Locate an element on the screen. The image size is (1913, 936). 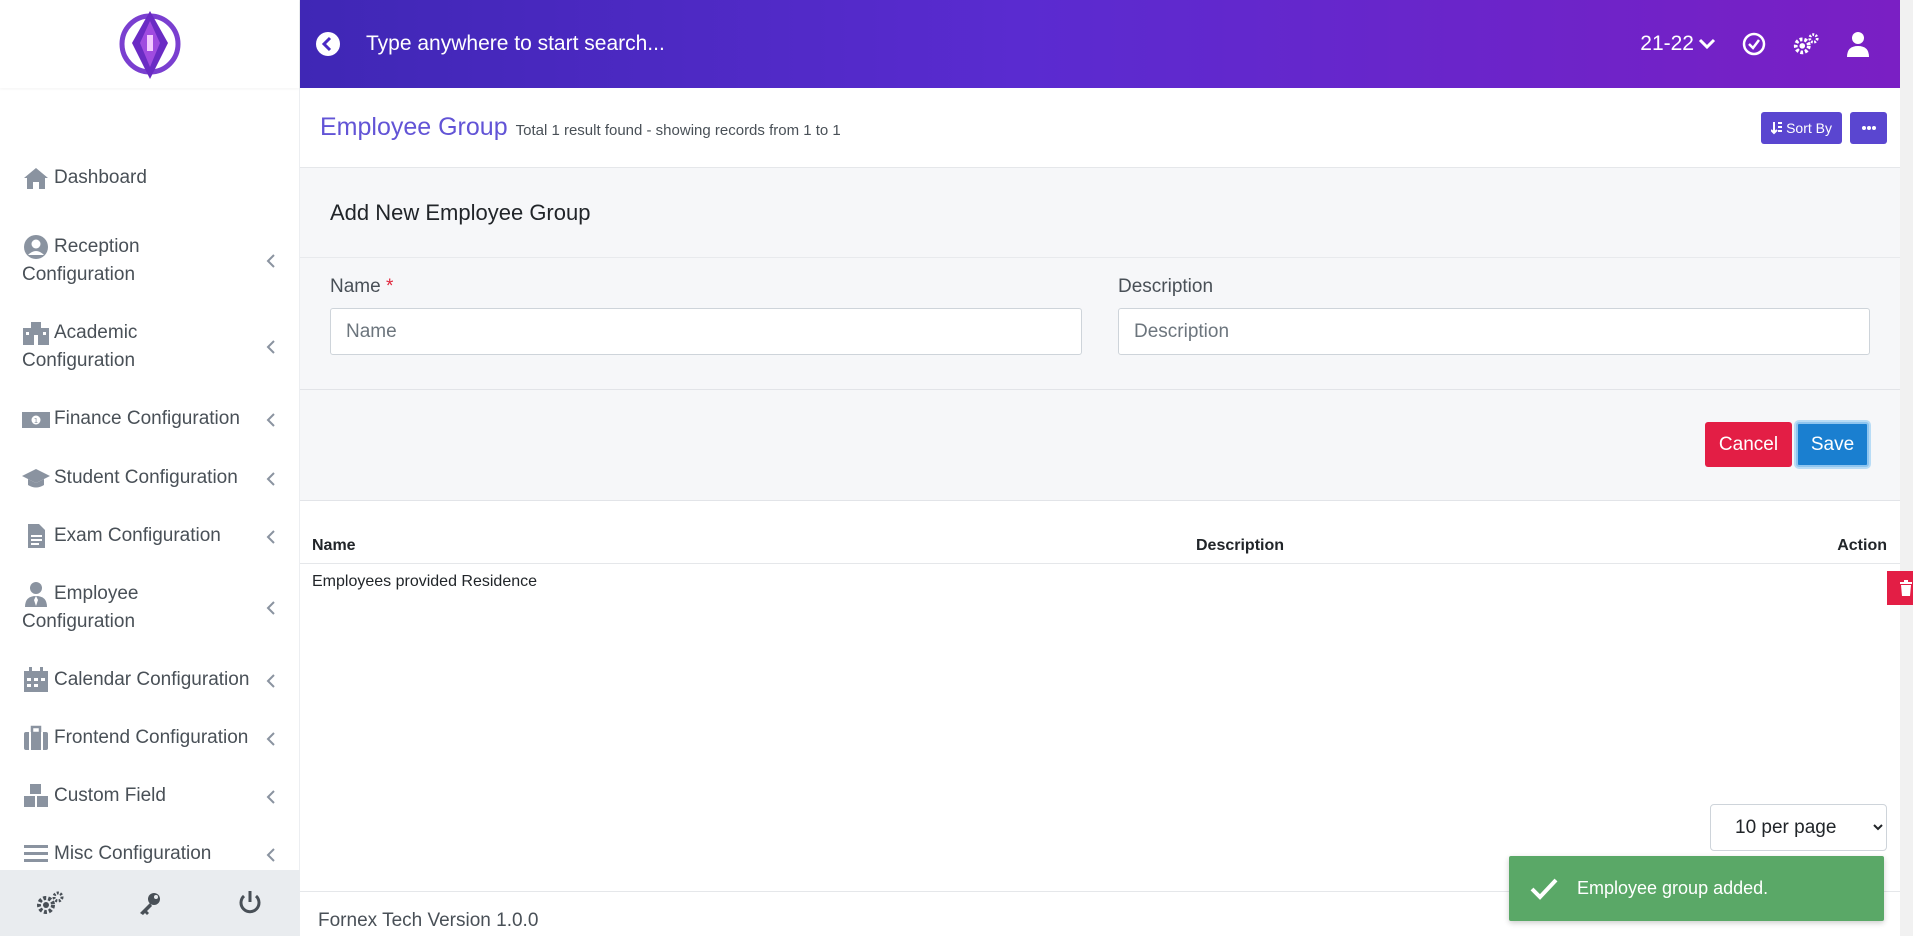
graduation-cap-icon is located at coordinates (38, 478).